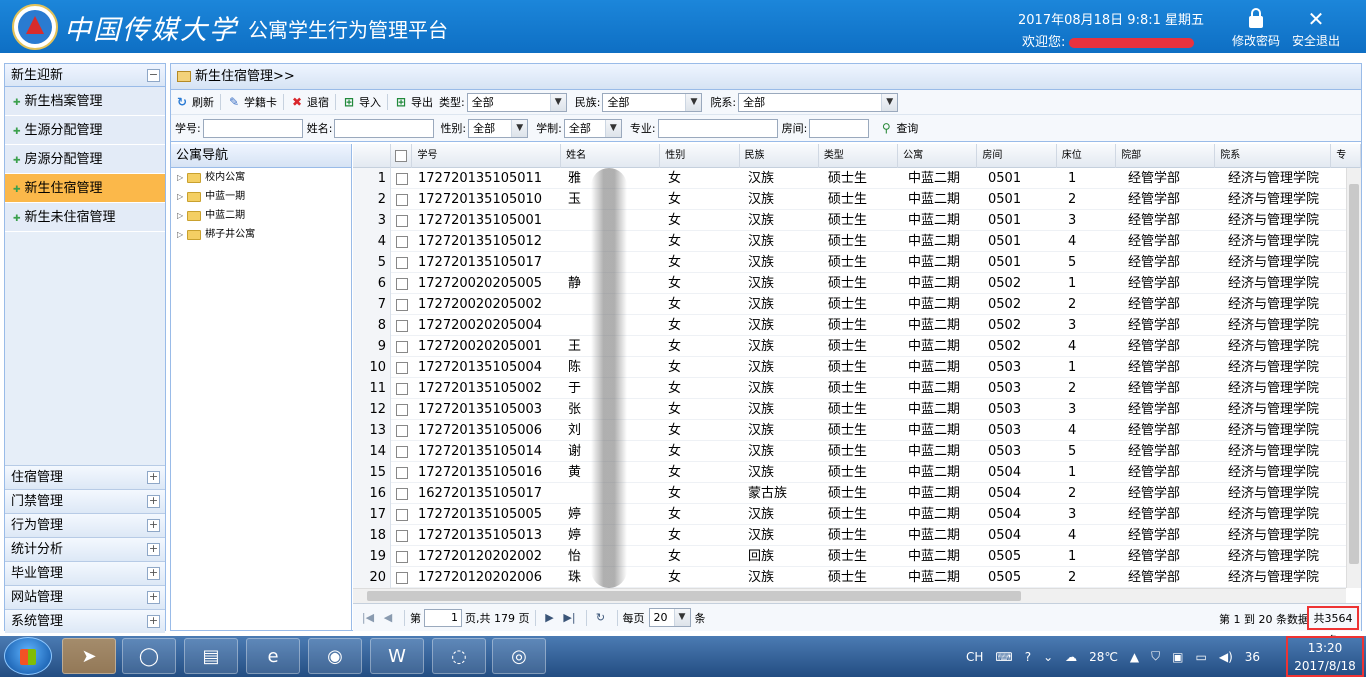 This screenshot has width=1366, height=677. What do you see at coordinates (361, 102) in the screenshot?
I see `import-button: ⊞ 导入` at bounding box center [361, 102].